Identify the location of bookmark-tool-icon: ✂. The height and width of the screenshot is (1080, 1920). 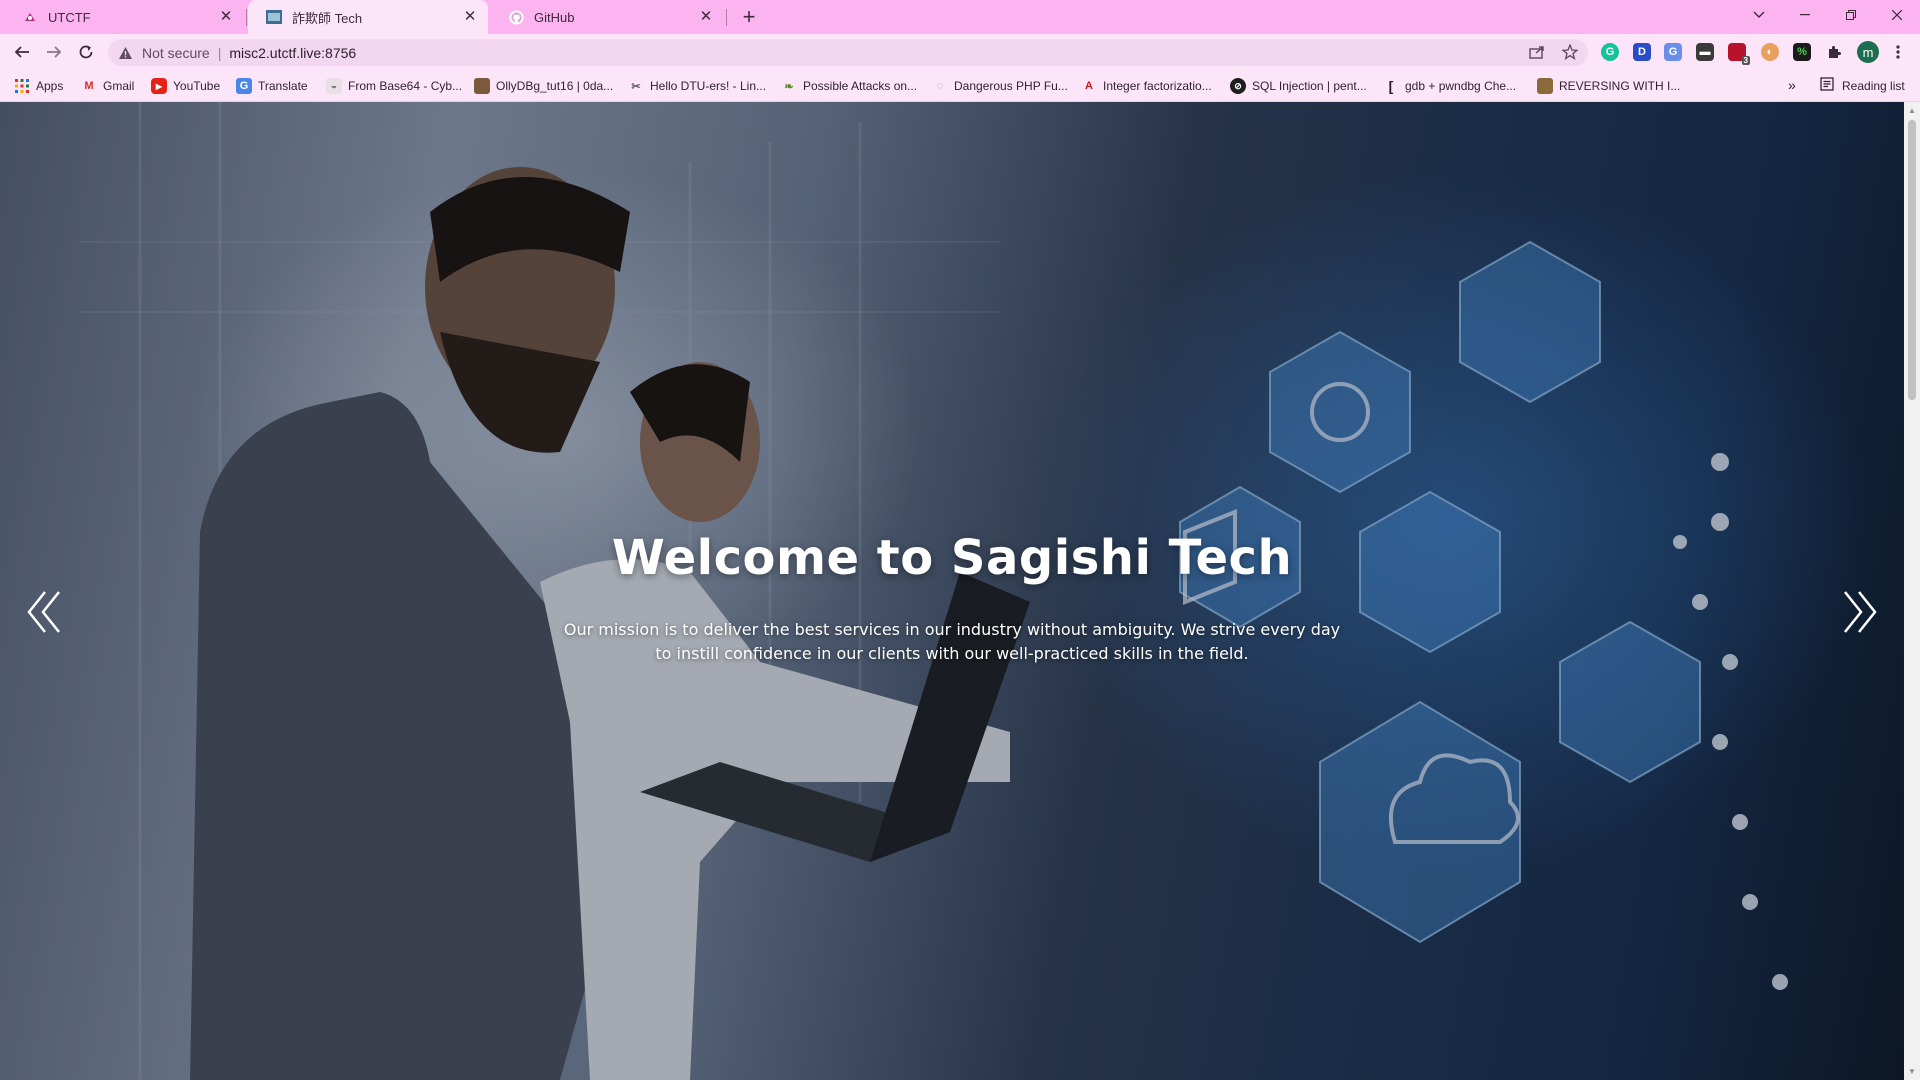
(636, 86).